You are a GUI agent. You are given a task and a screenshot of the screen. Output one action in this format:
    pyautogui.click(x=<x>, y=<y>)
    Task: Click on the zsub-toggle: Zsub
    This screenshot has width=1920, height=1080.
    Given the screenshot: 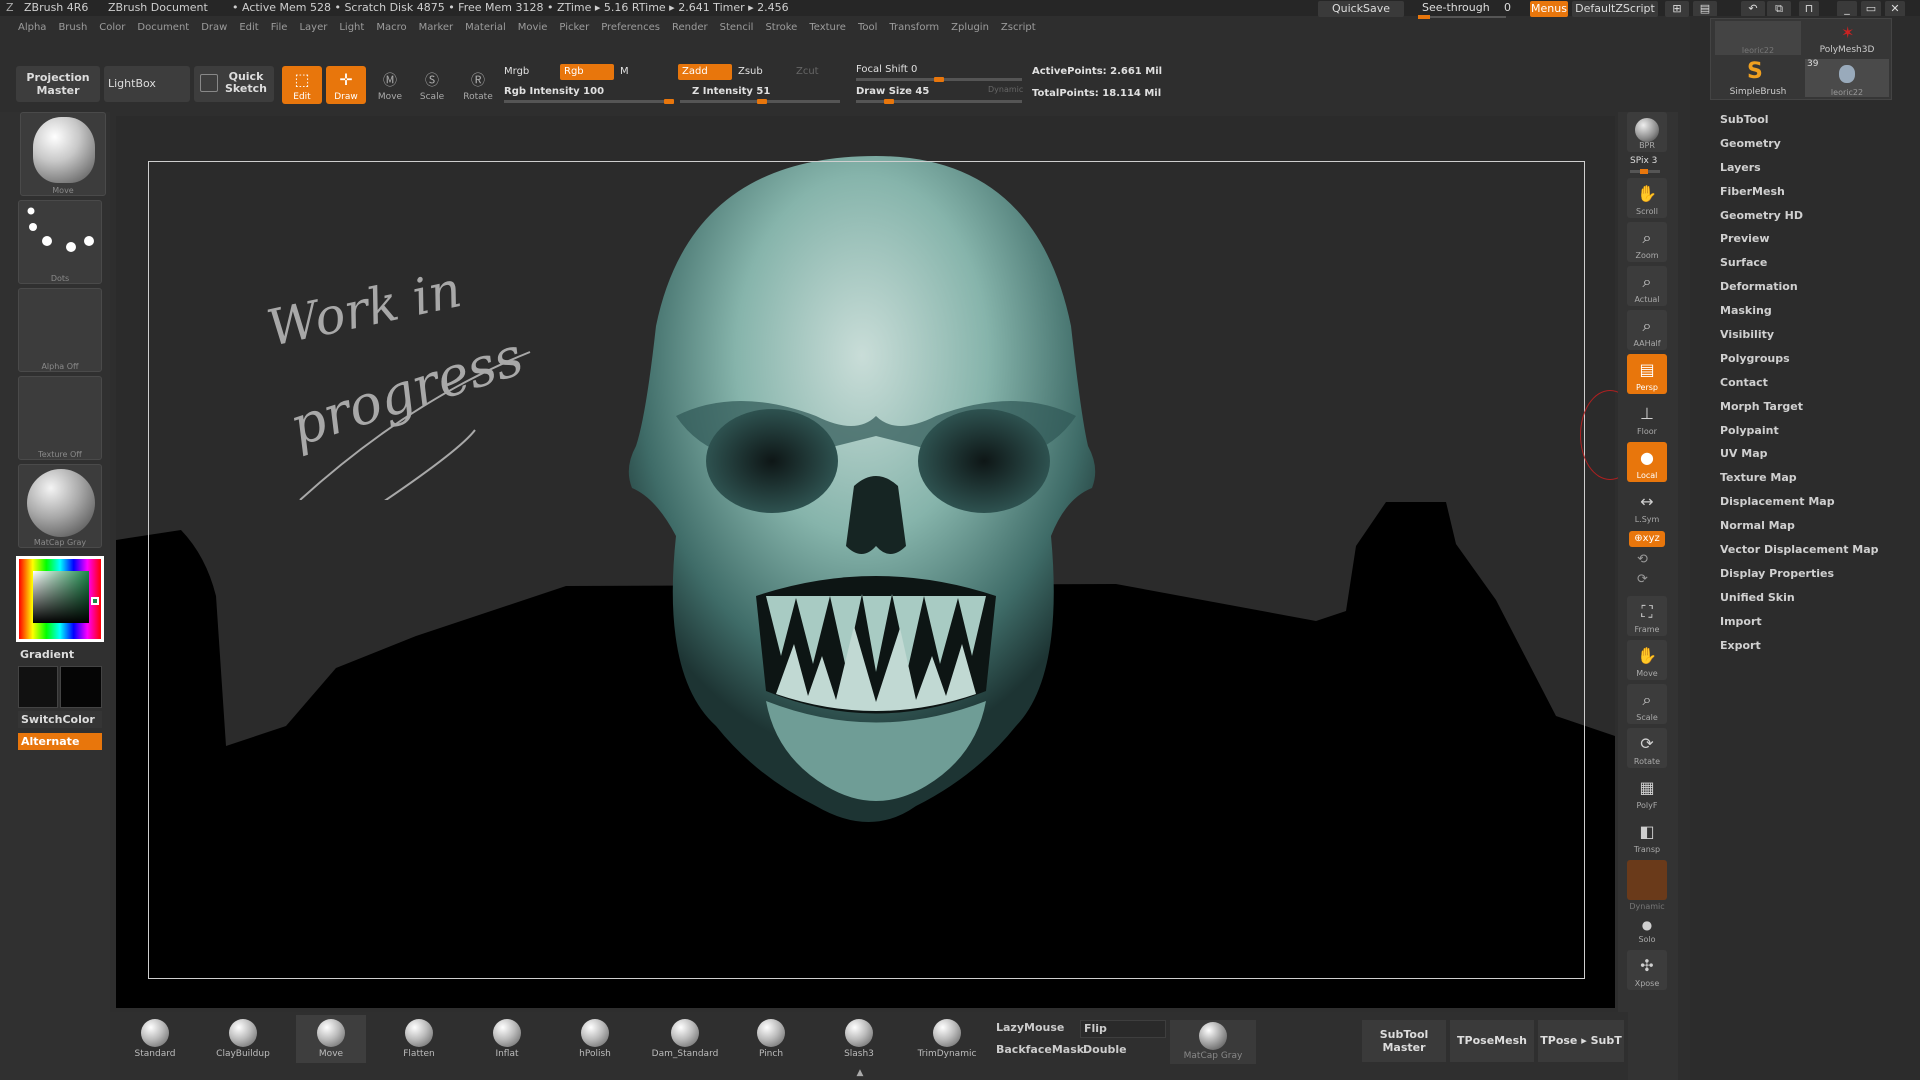 What is the action you would take?
    pyautogui.click(x=750, y=71)
    